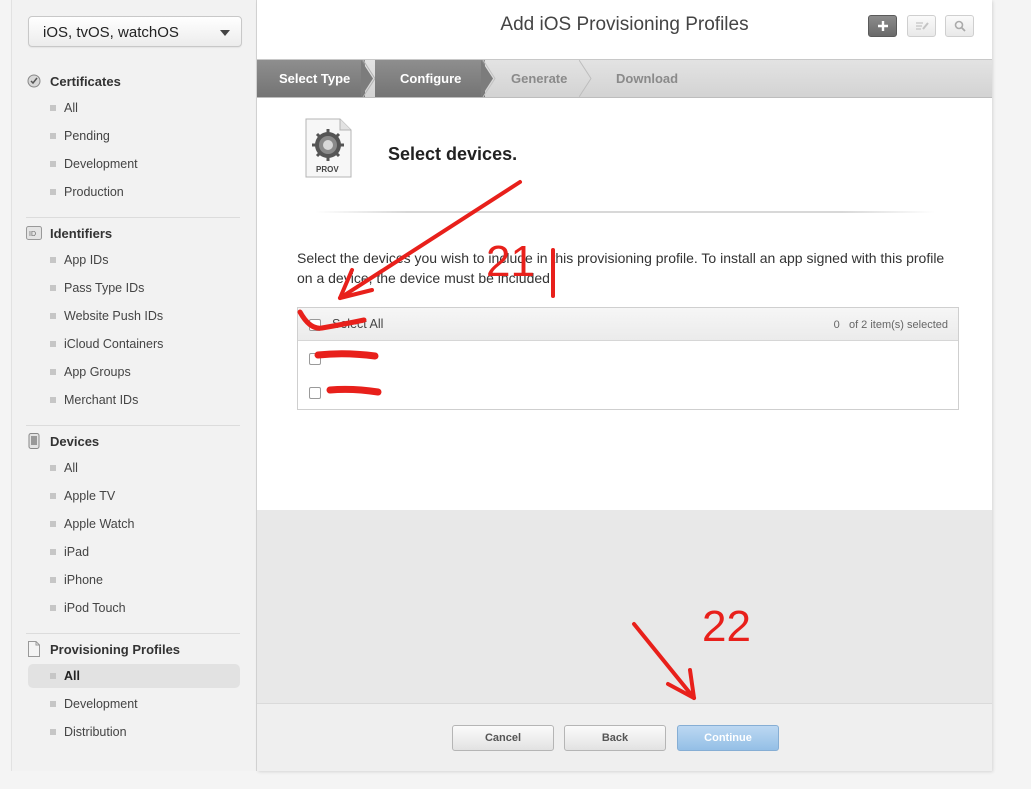 This screenshot has width=1031, height=789. What do you see at coordinates (114, 344) in the screenshot?
I see `sidebar-item-label: iCloud Containers` at bounding box center [114, 344].